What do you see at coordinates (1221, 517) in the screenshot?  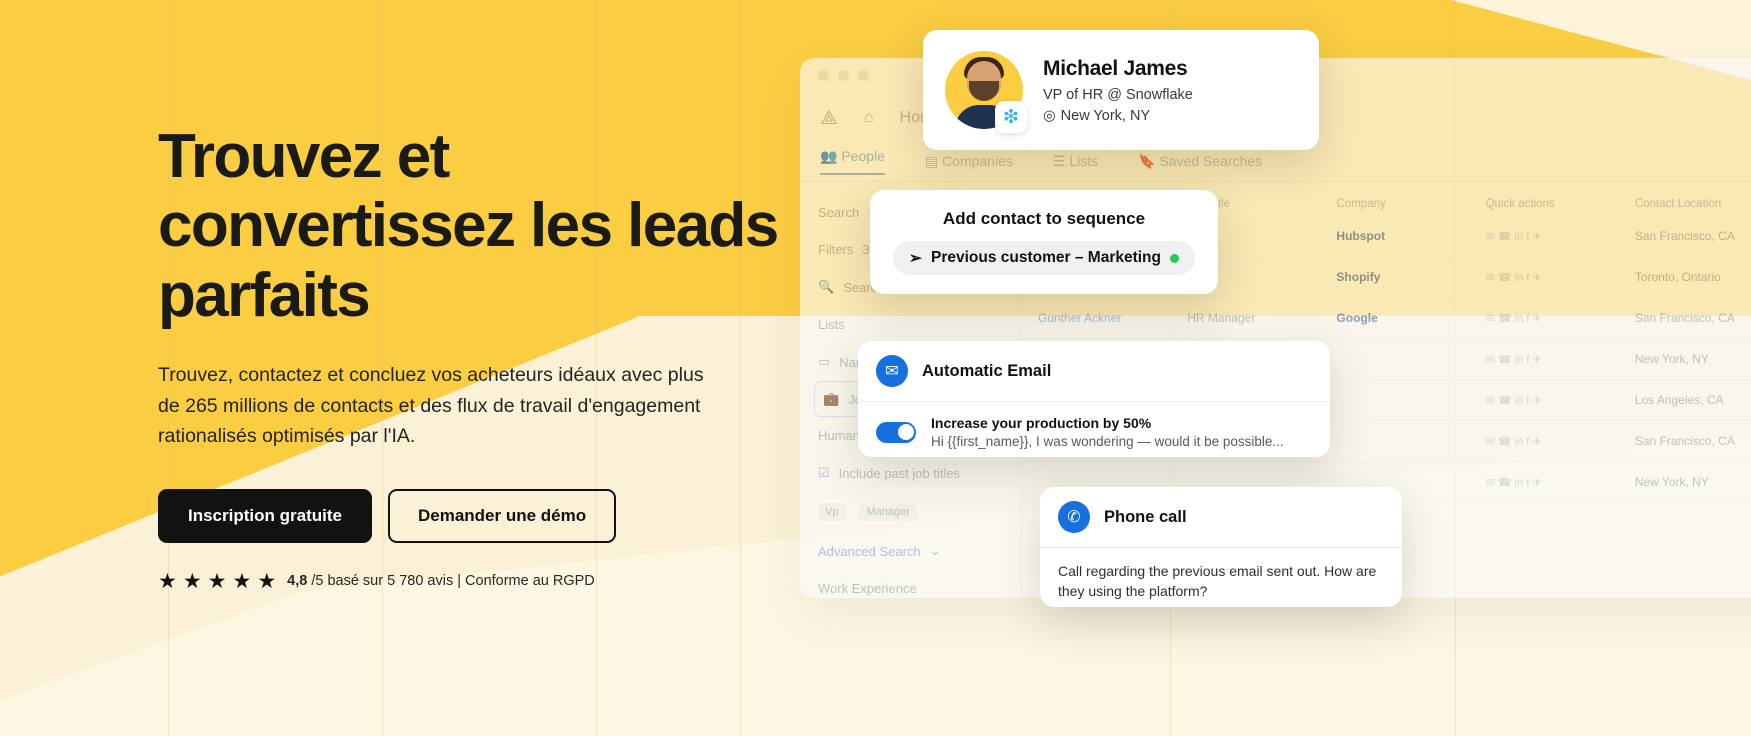 I see `phone-card-header: ✆ Phone call` at bounding box center [1221, 517].